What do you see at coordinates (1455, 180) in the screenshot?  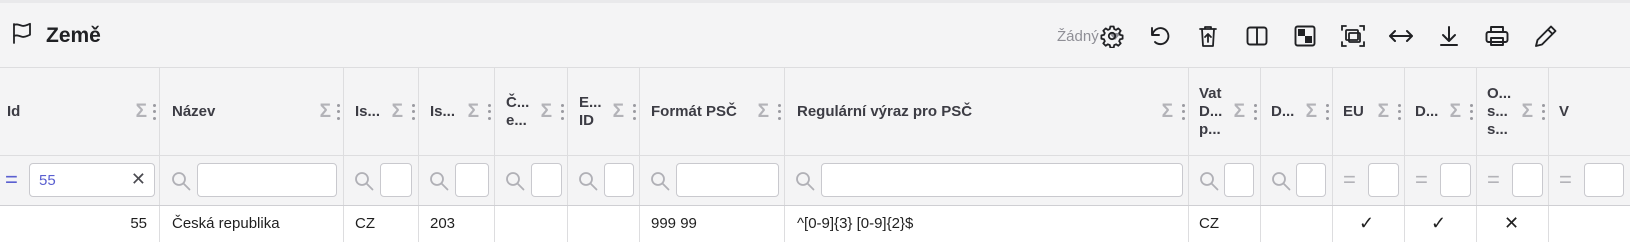 I see `filter-input-d2` at bounding box center [1455, 180].